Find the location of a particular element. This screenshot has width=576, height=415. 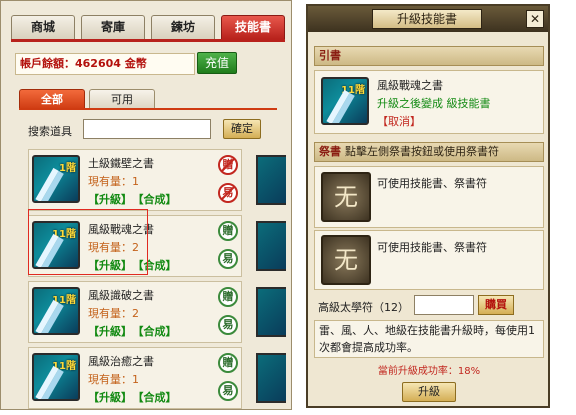

section-title: 祭書 is located at coordinates (330, 151).